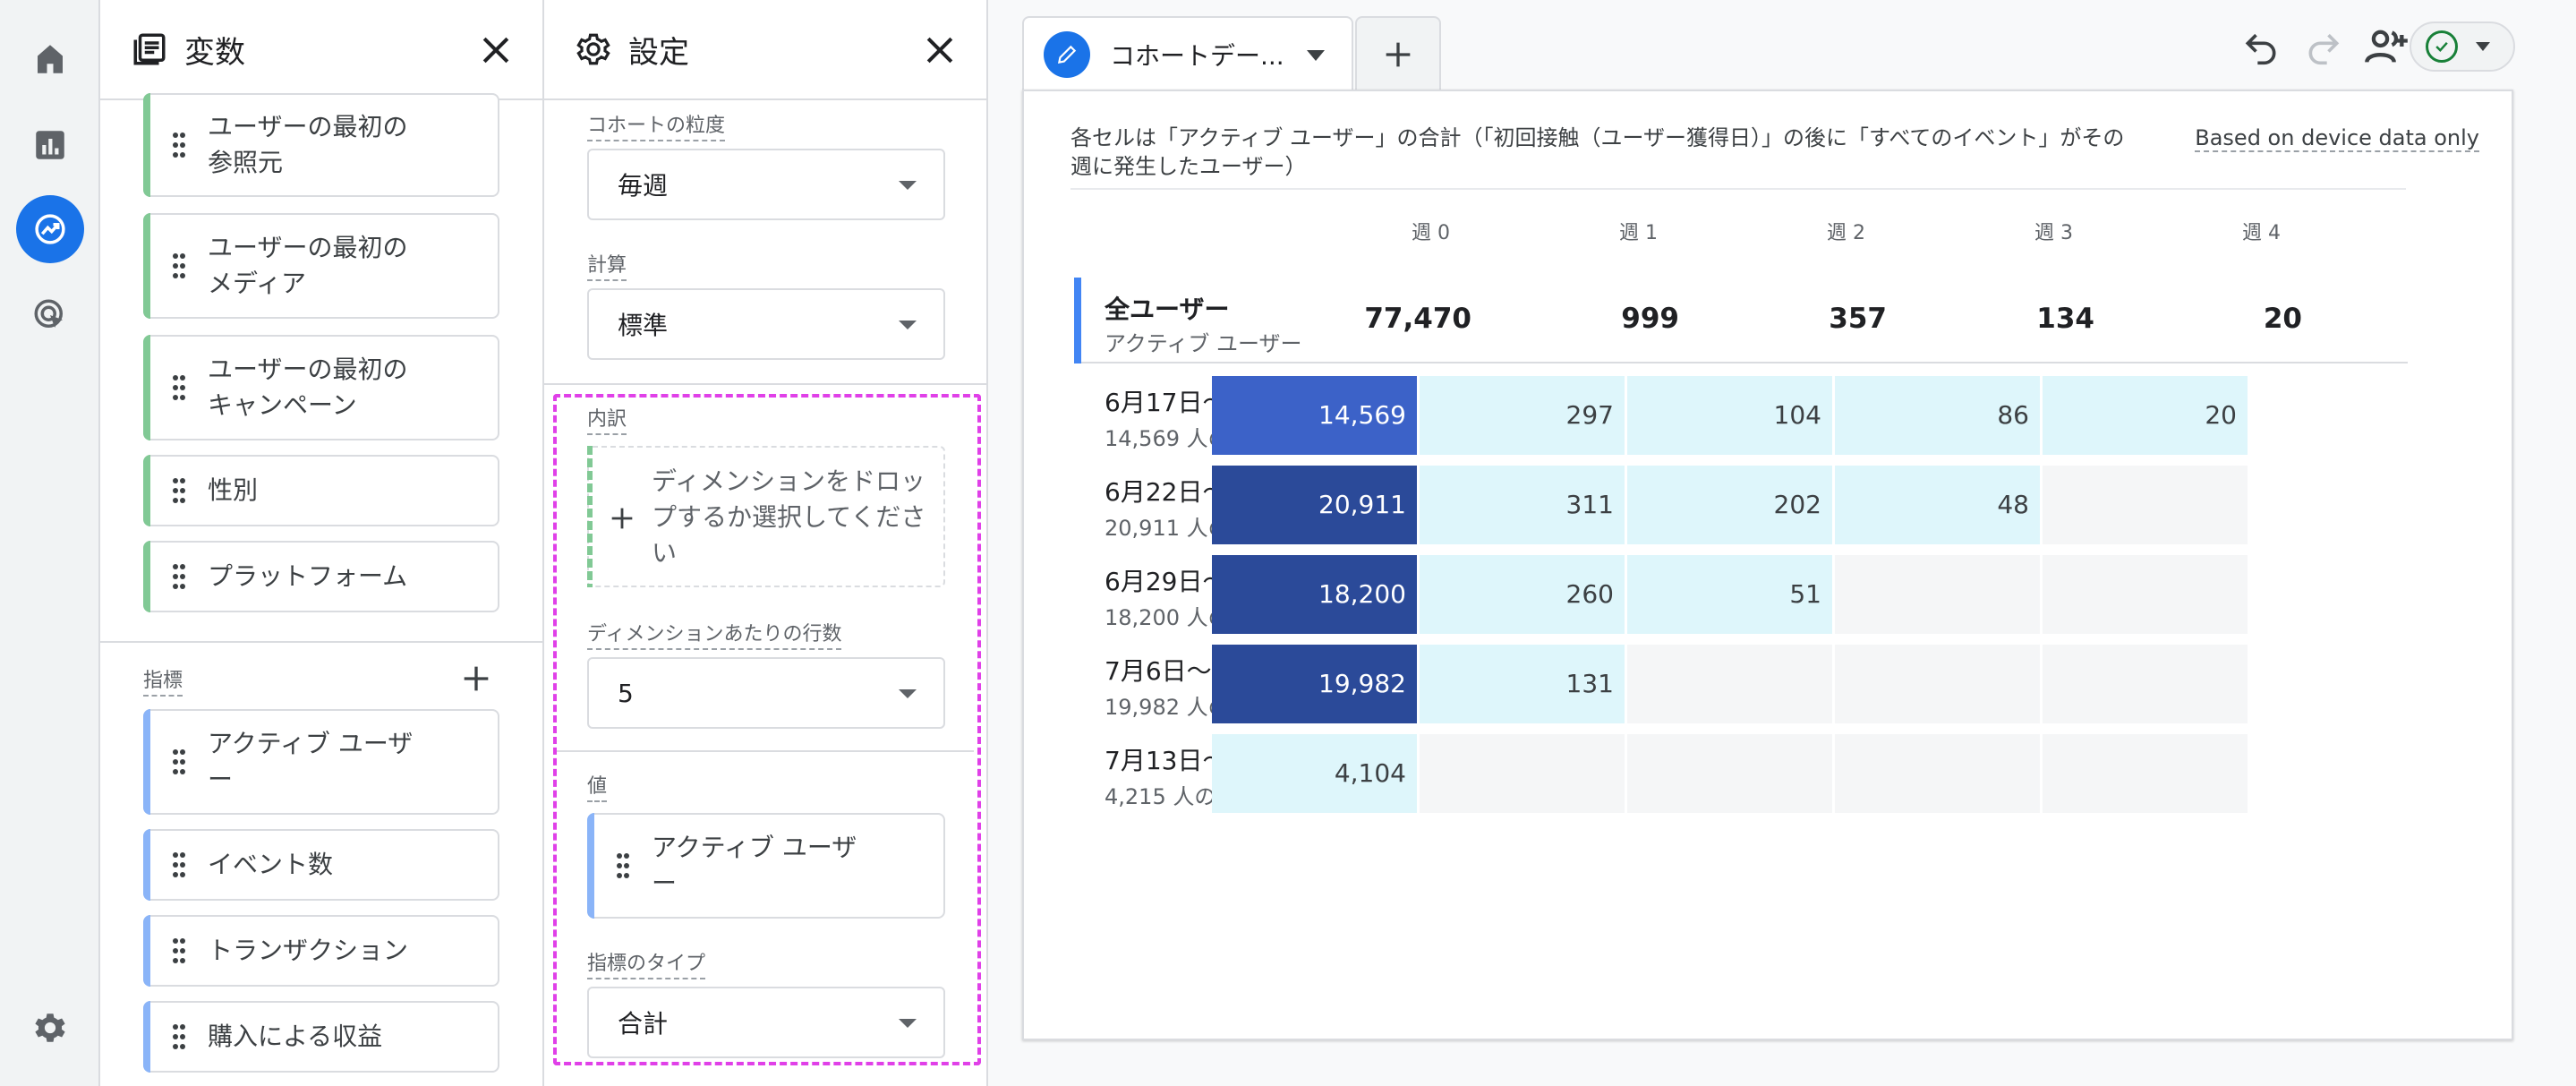 Image resolution: width=2576 pixels, height=1086 pixels. I want to click on dimension-label: ユーザーの最初の 参照元, so click(308, 144).